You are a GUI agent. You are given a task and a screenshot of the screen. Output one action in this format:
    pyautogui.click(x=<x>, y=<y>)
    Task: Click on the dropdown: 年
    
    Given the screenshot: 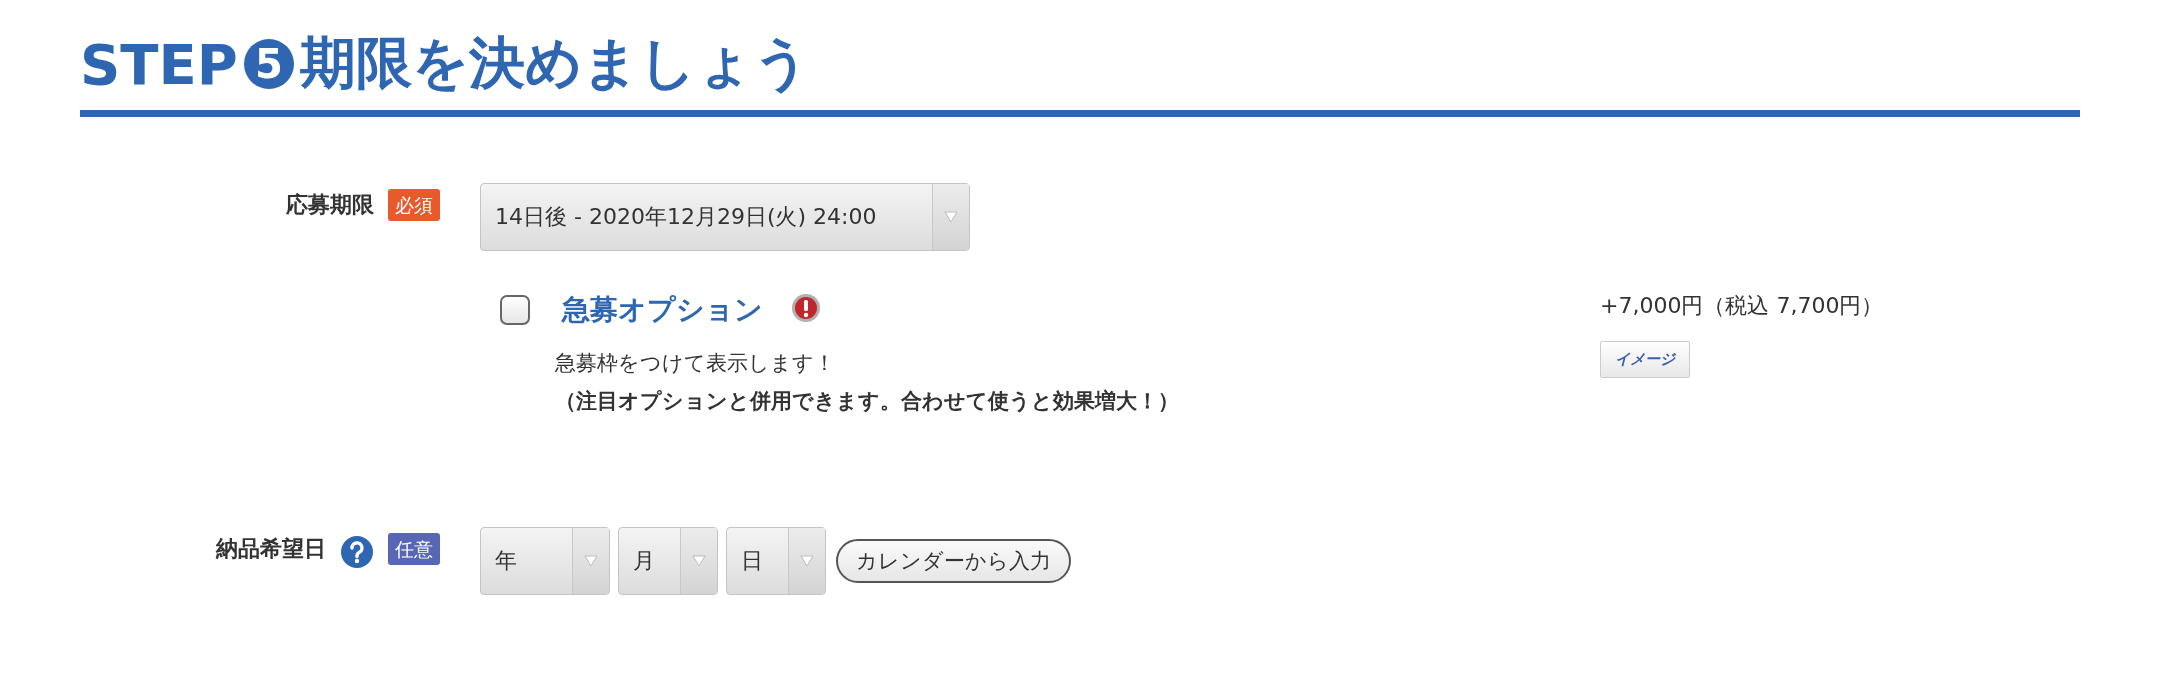 What is the action you would take?
    pyautogui.click(x=545, y=561)
    